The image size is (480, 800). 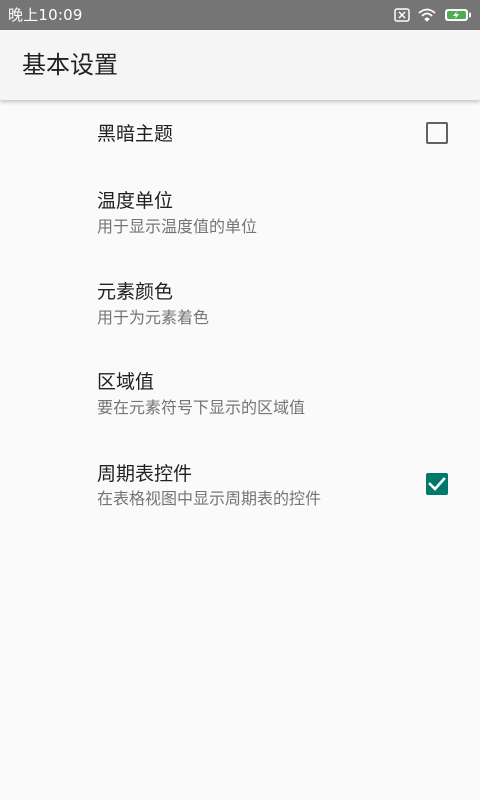 I want to click on page-title: 基本设置, so click(x=70, y=65).